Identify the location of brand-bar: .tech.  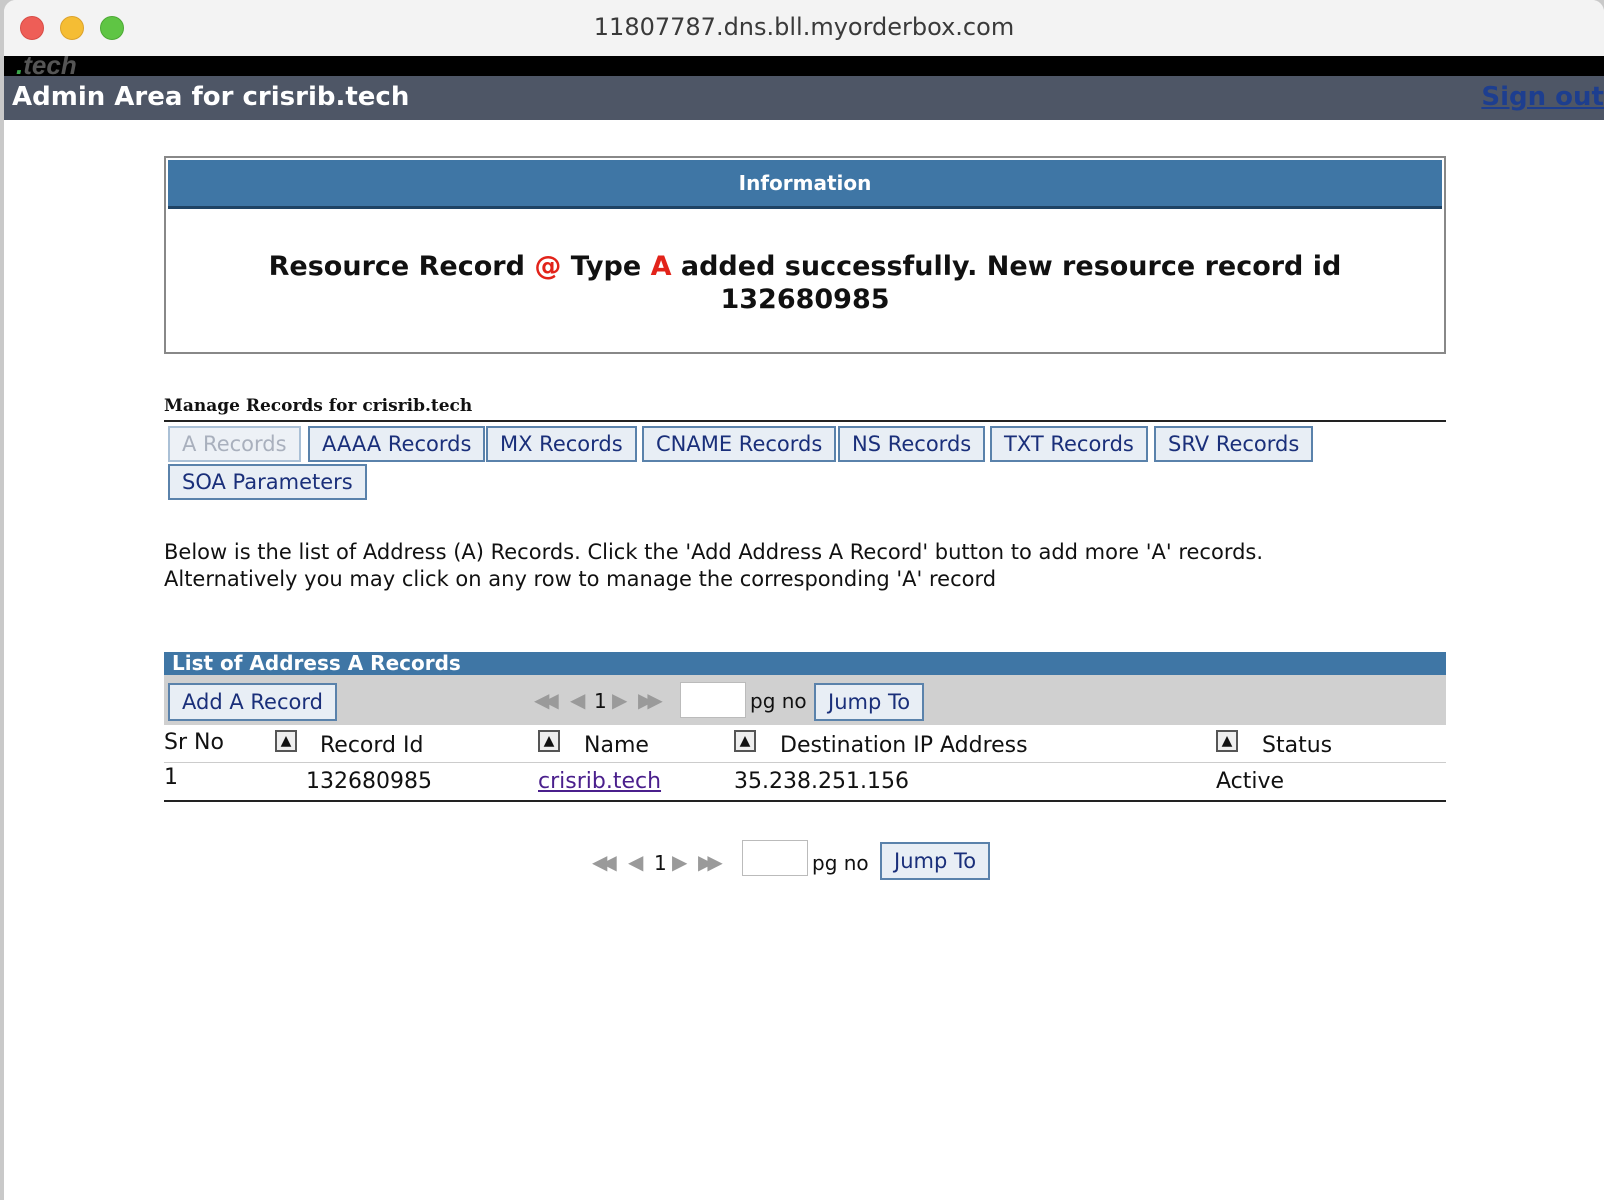
(804, 66).